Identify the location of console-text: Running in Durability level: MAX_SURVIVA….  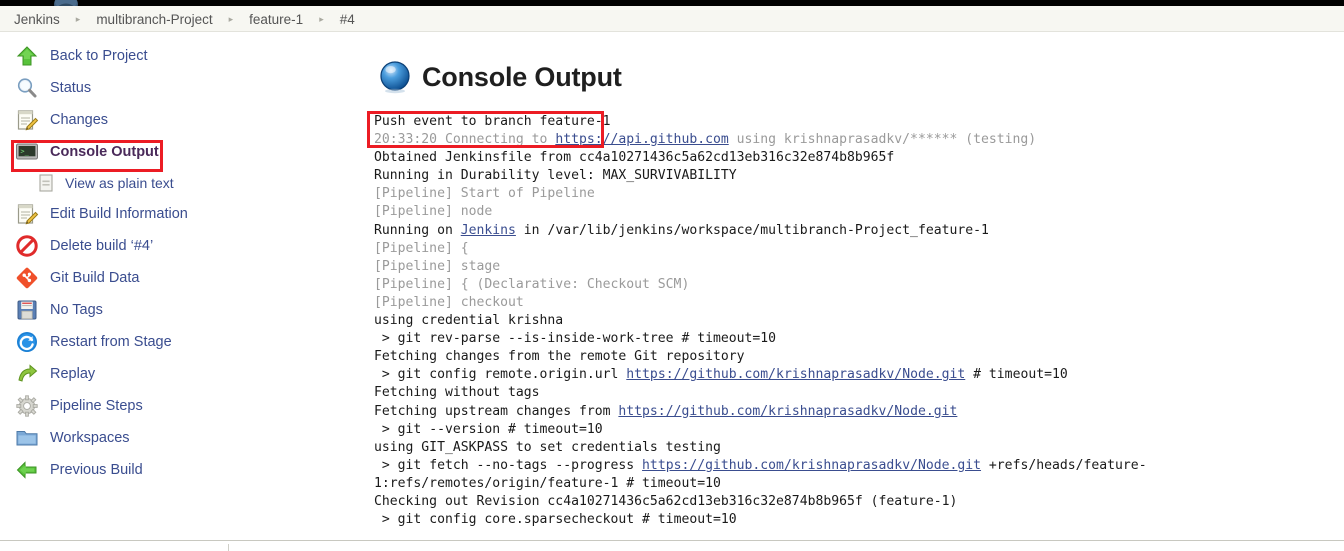
(555, 176).